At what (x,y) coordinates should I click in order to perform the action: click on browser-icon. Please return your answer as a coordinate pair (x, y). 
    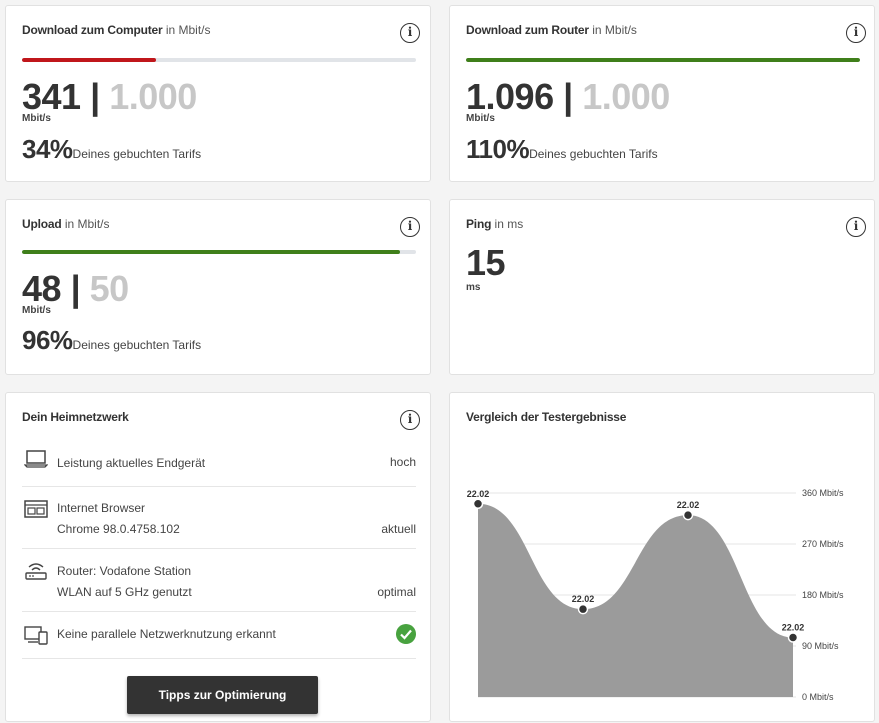
    Looking at the image, I should click on (36, 509).